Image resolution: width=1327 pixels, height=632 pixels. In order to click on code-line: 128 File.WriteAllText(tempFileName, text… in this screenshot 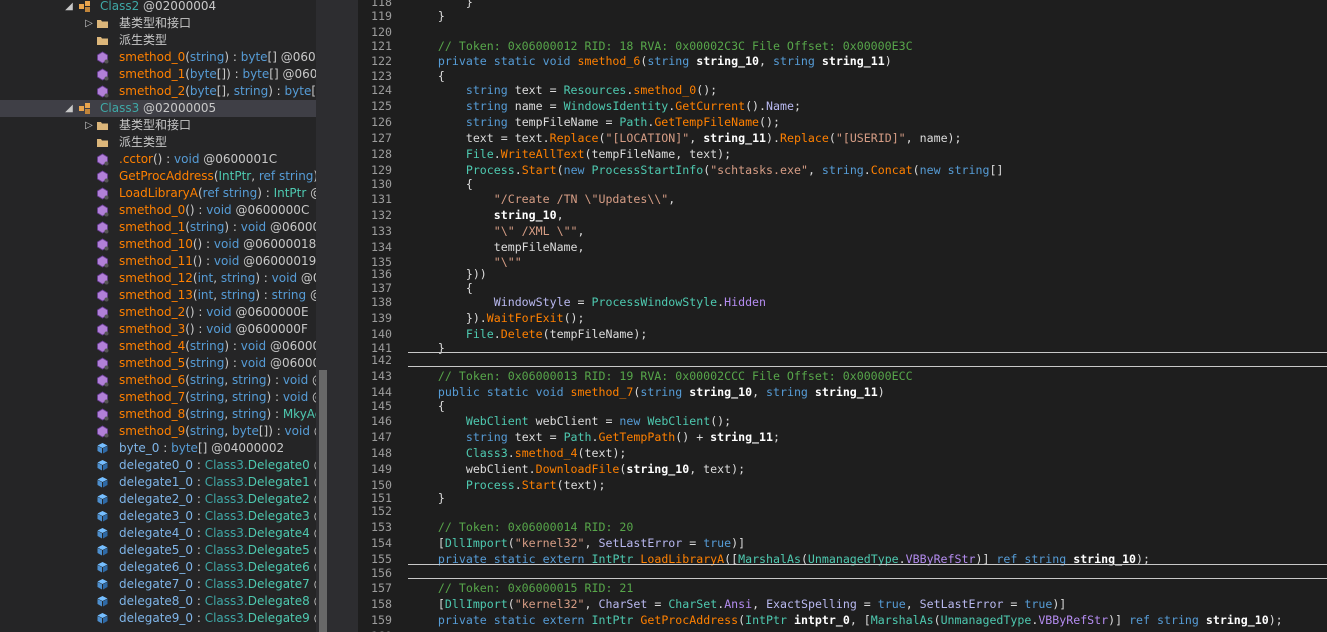, I will do `click(842, 154)`.